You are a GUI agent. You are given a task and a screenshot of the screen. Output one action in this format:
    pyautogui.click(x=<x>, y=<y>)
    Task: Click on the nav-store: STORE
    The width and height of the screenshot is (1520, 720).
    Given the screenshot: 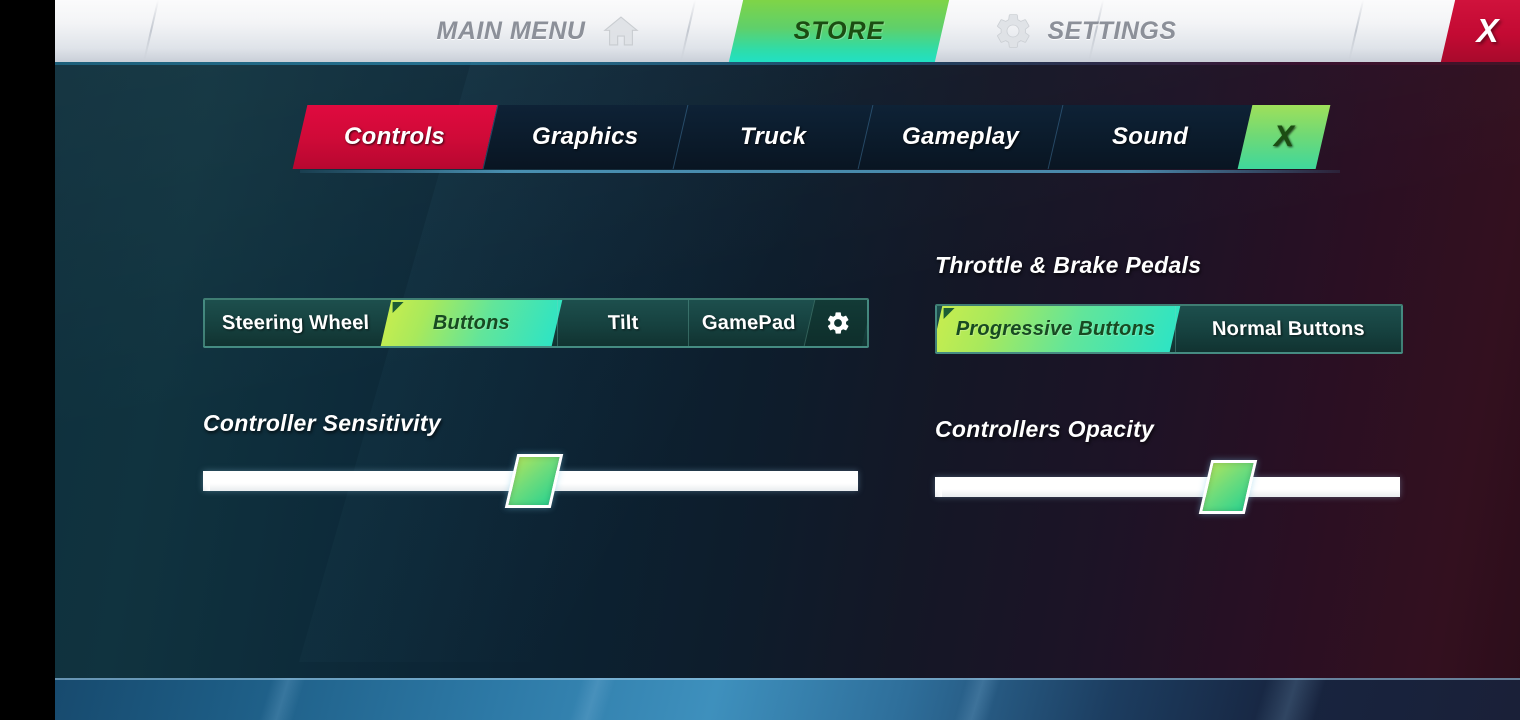 What is the action you would take?
    pyautogui.click(x=839, y=31)
    